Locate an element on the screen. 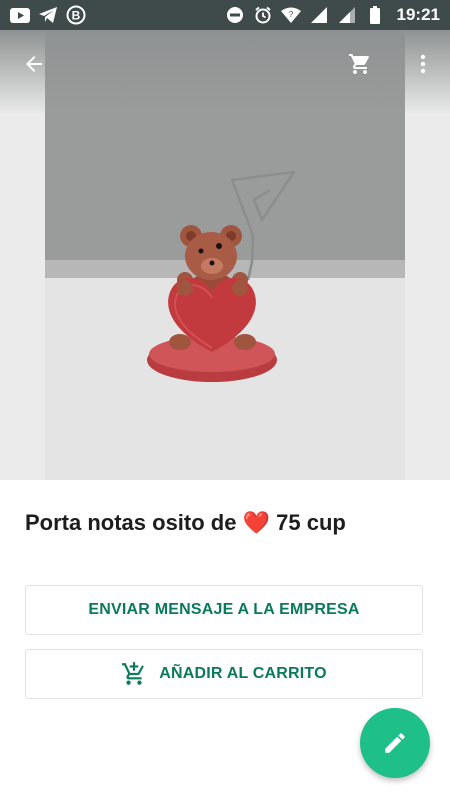 The height and width of the screenshot is (800, 450). app-bar is located at coordinates (225, 66).